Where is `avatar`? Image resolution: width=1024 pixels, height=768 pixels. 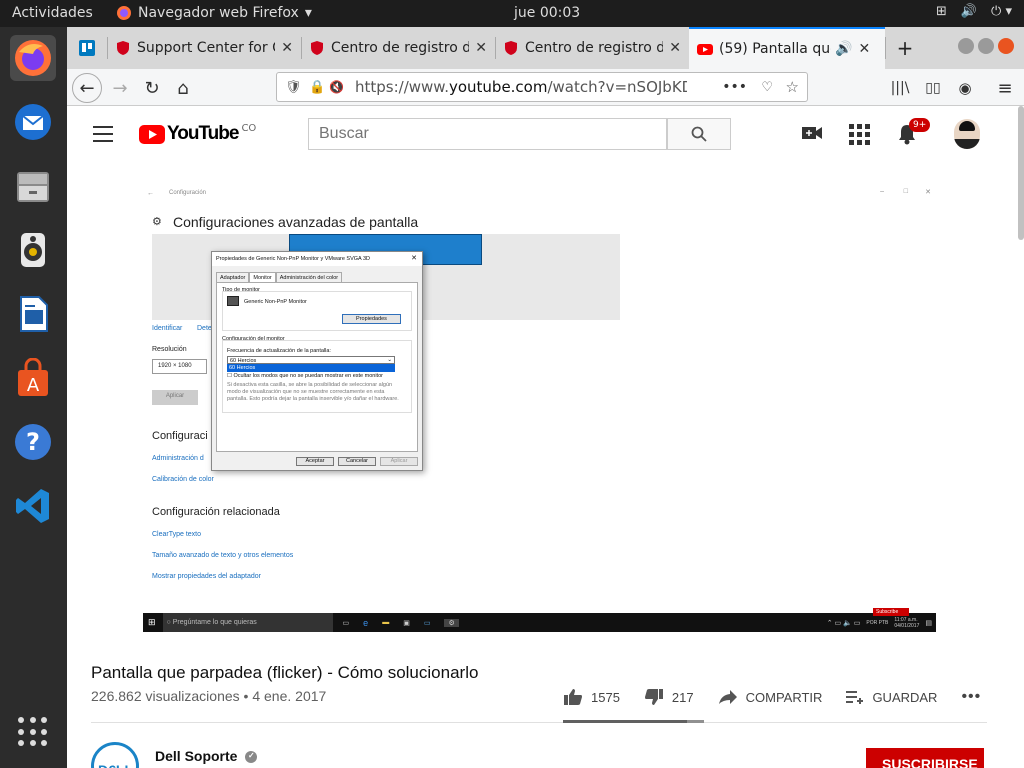 avatar is located at coordinates (967, 134).